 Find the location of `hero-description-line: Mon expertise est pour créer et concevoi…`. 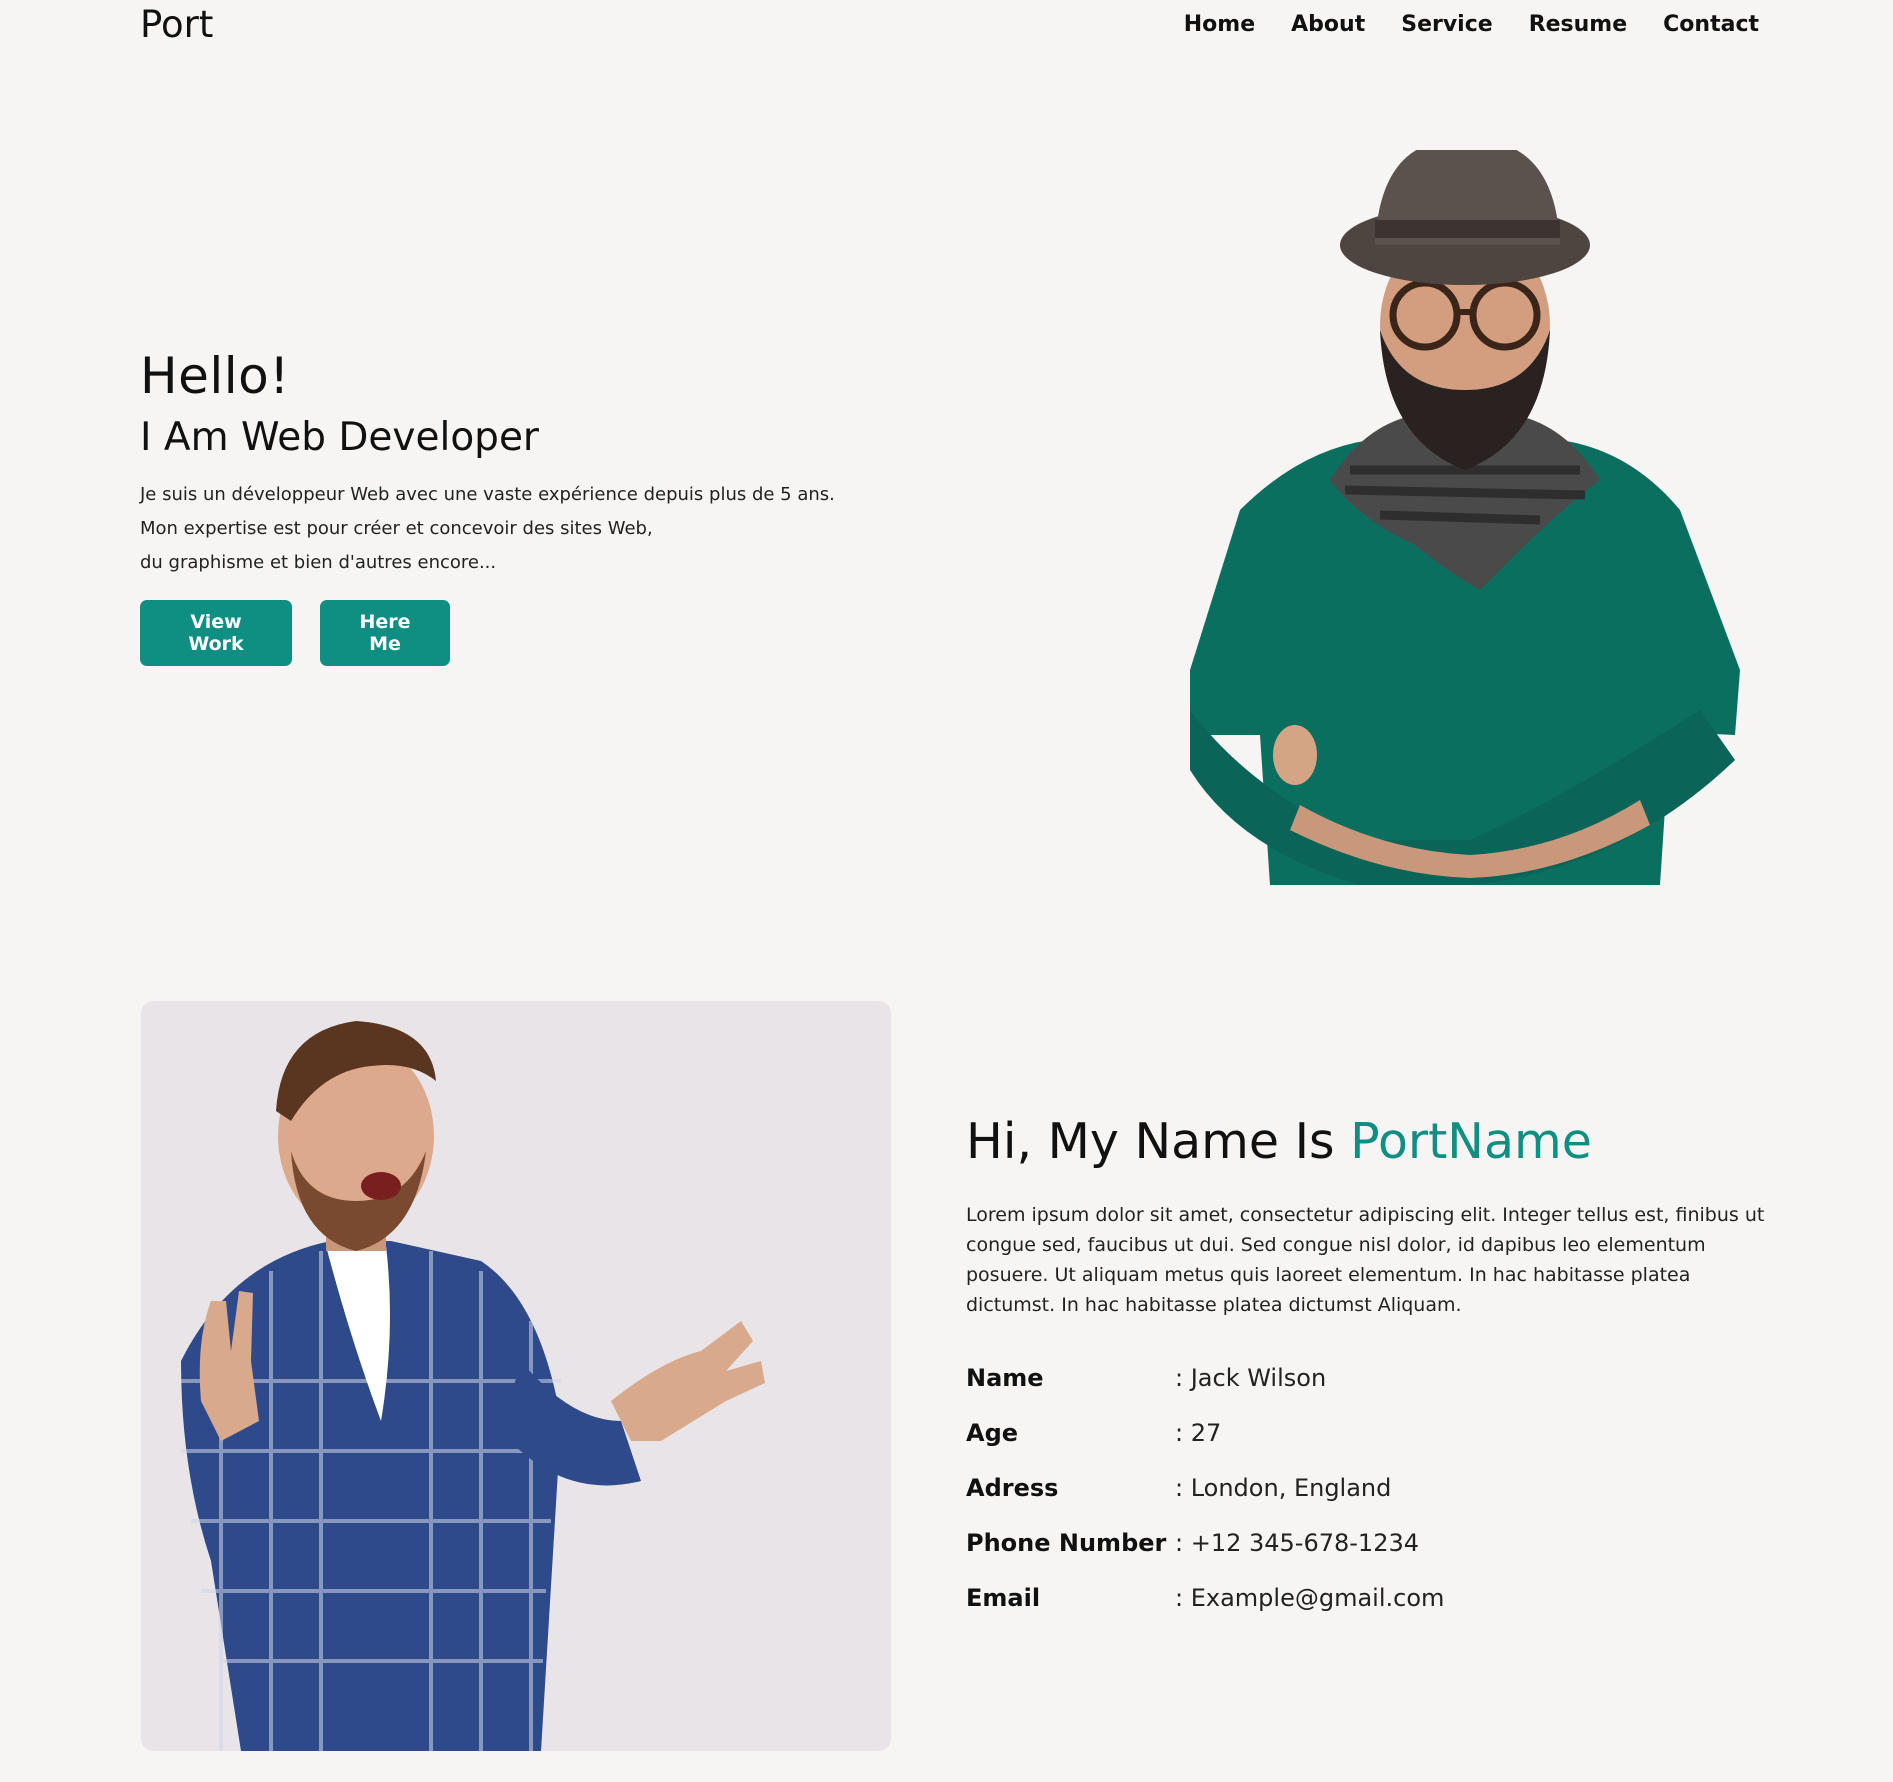

hero-description-line: Mon expertise est pour créer et concevoi… is located at coordinates (396, 528).